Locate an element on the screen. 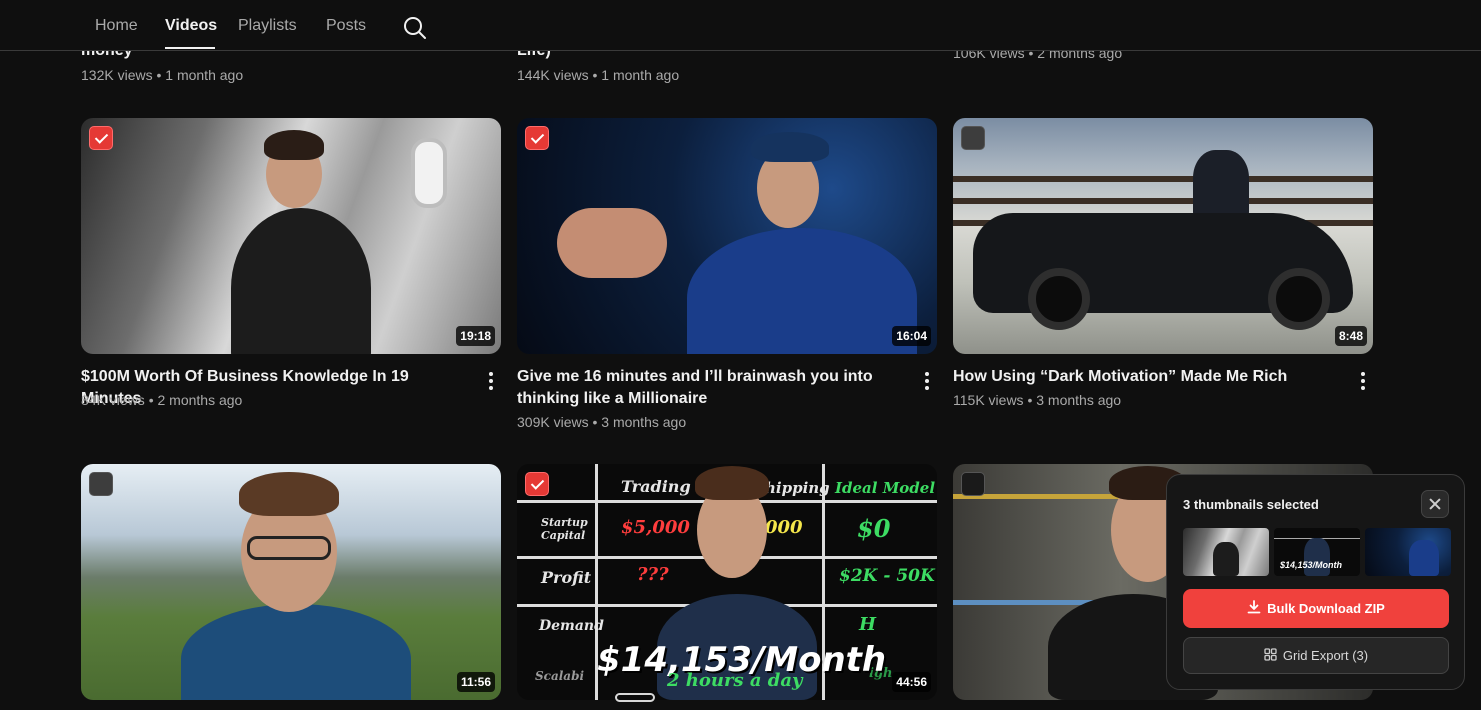 The height and width of the screenshot is (710, 1481). board-row-label: Scalabi is located at coordinates (560, 676).